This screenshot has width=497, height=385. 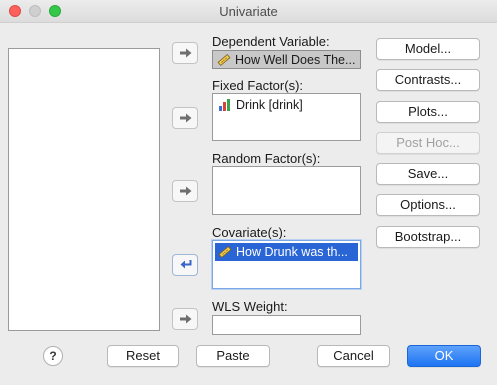 I want to click on nominal-bar-icon, so click(x=224, y=105).